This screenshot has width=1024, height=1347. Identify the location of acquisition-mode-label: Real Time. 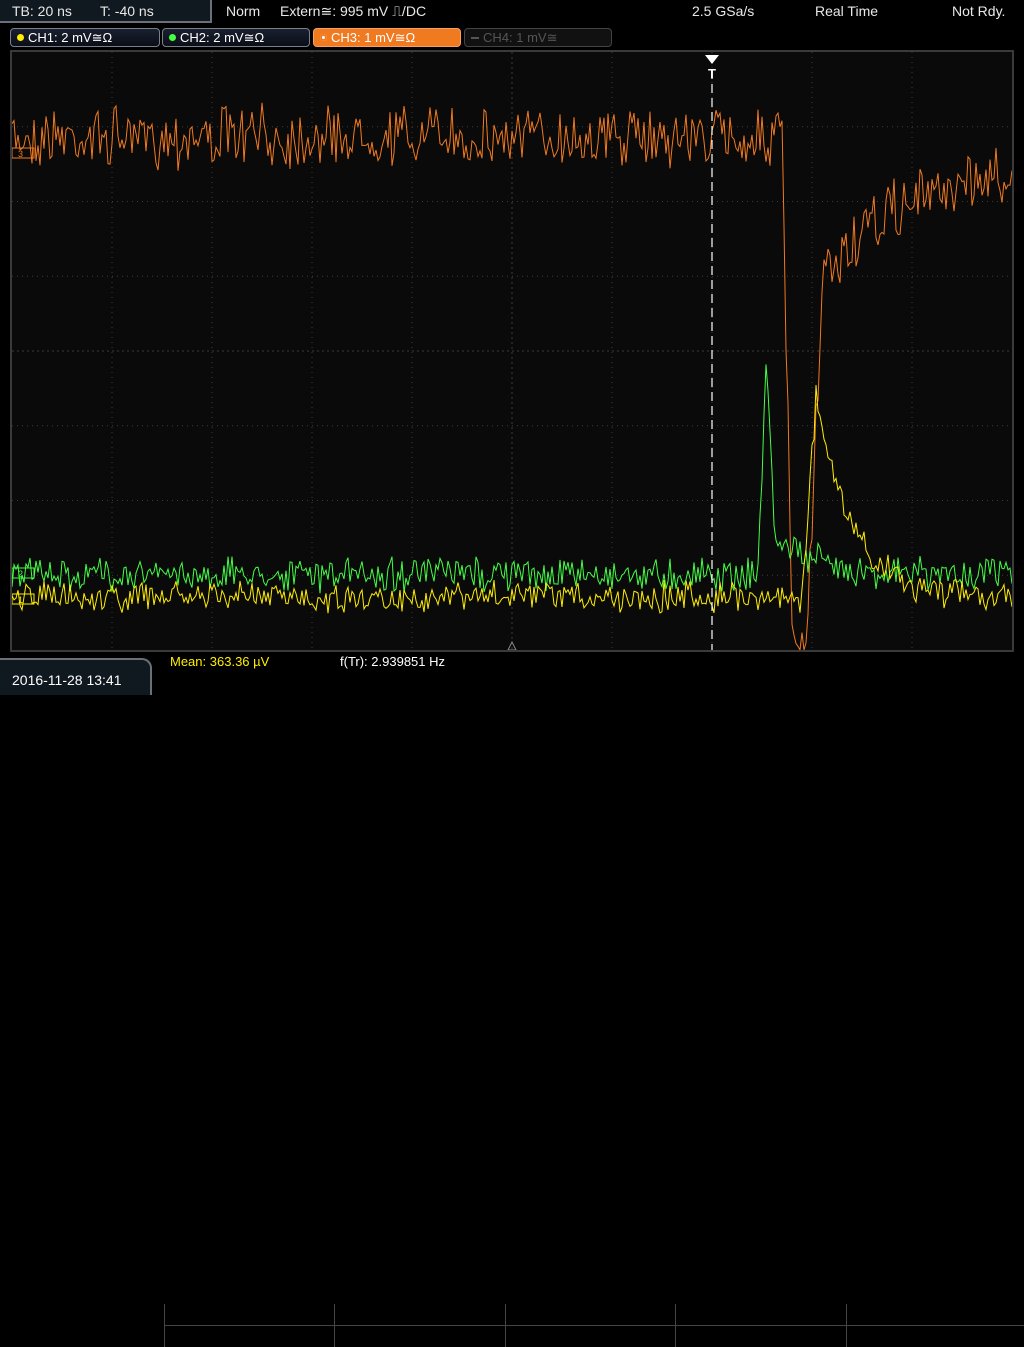
(846, 11).